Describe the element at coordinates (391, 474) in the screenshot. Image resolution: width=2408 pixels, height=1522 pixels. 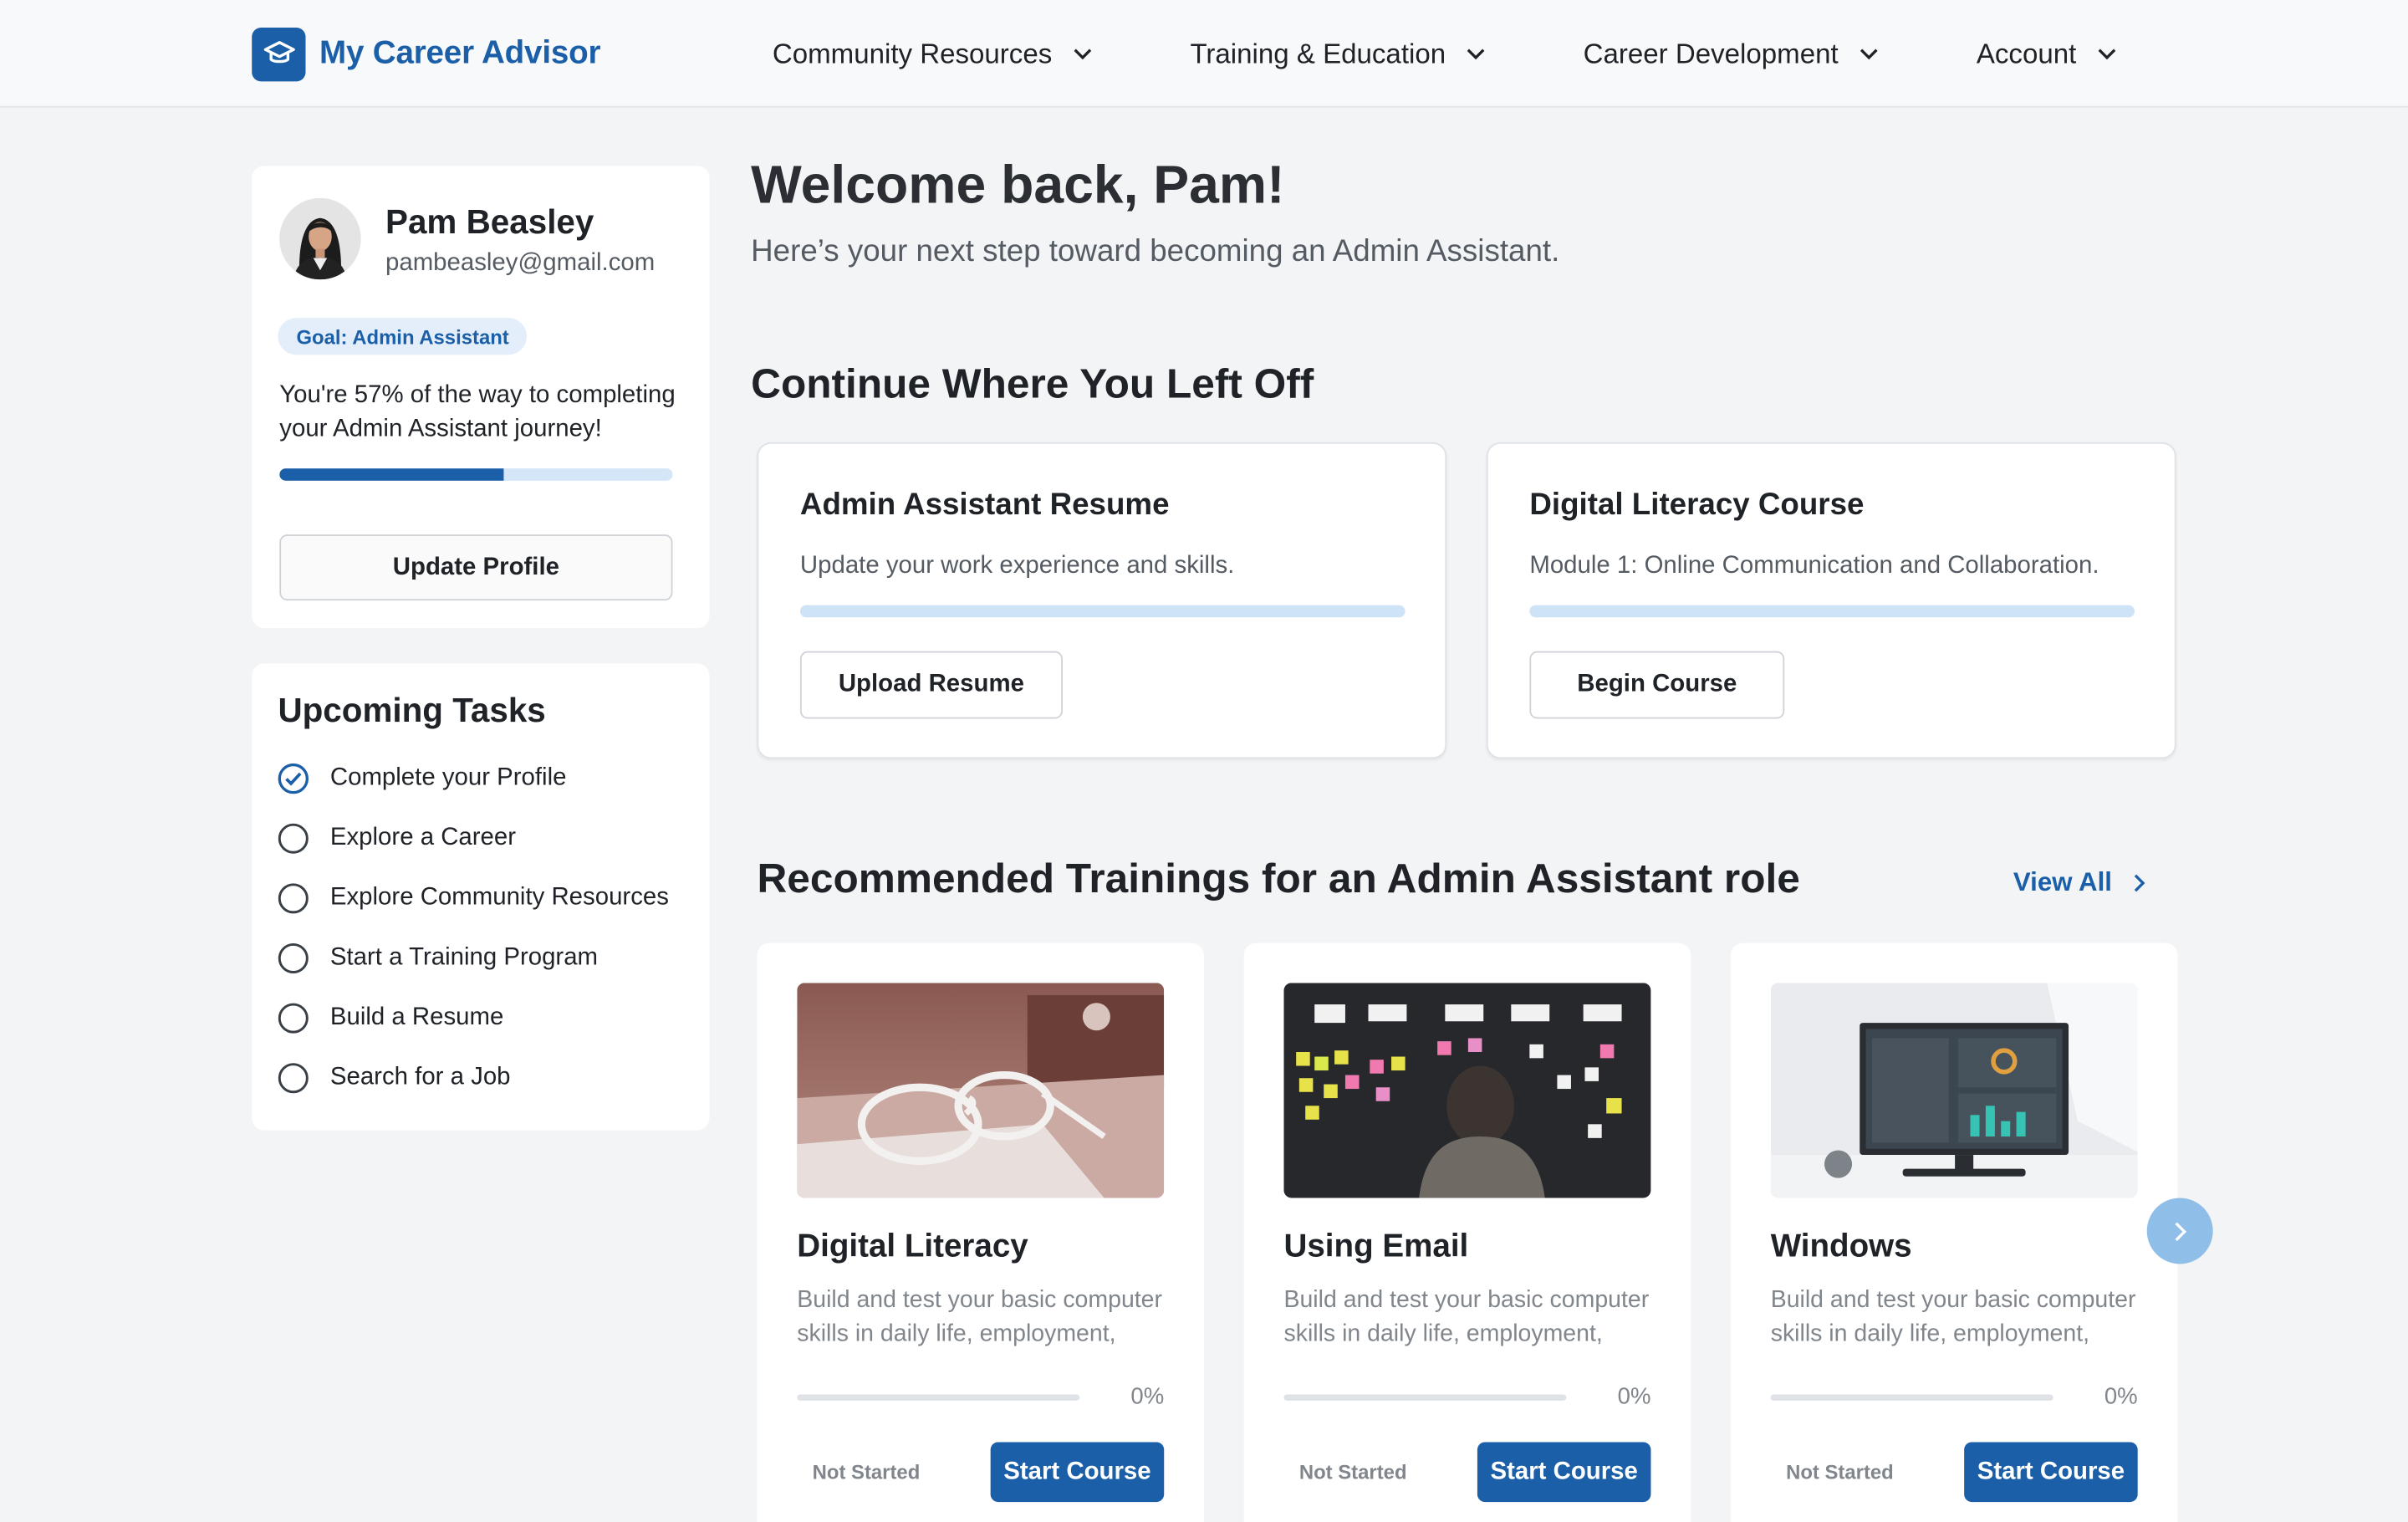
I see `journey-progress-fill` at that location.